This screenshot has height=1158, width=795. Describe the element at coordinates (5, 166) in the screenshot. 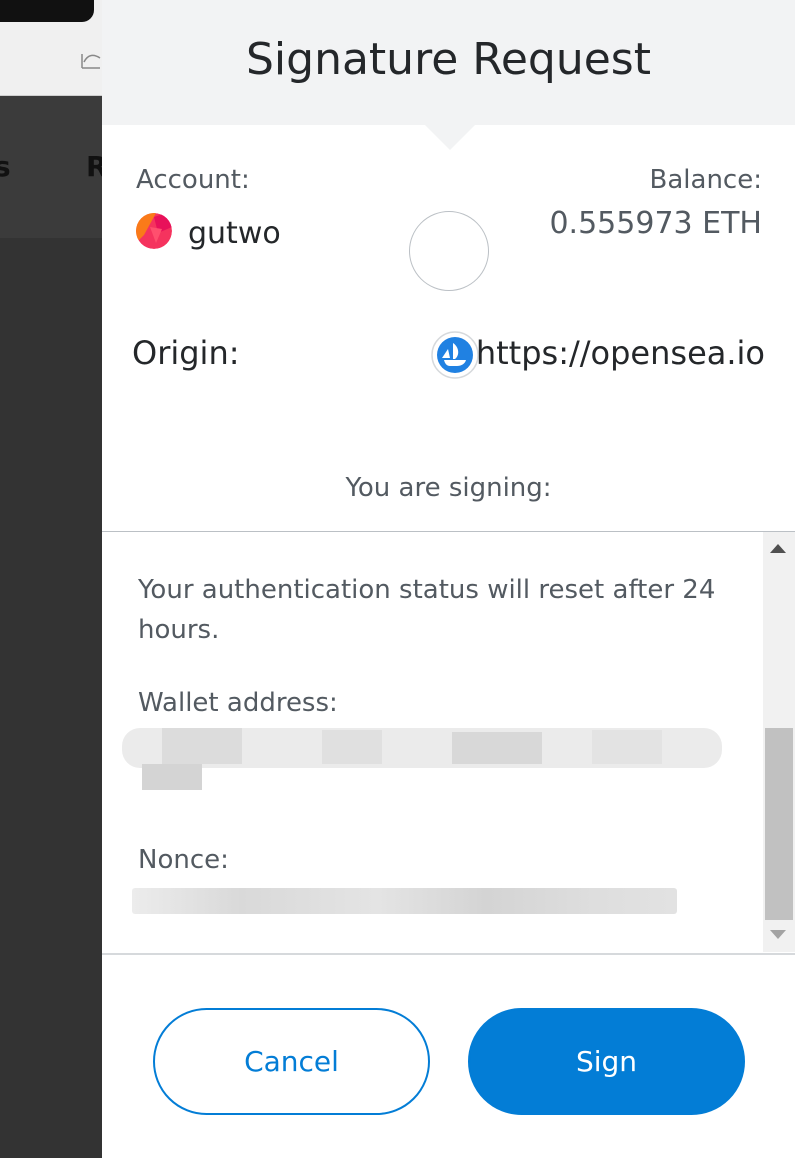

I see `background-nav-item: s` at that location.